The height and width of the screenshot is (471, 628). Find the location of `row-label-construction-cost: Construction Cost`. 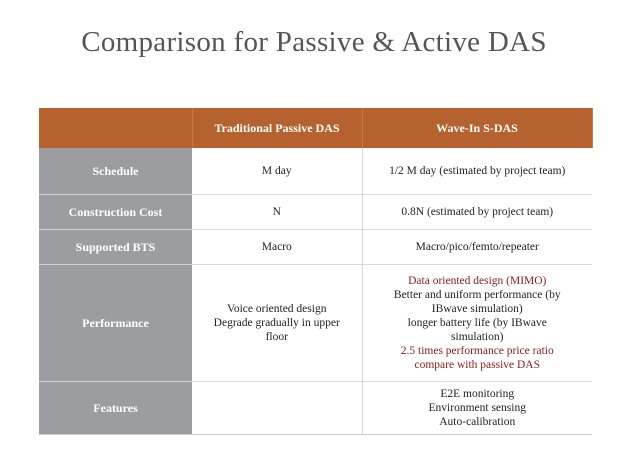

row-label-construction-cost: Construction Cost is located at coordinates (115, 212).